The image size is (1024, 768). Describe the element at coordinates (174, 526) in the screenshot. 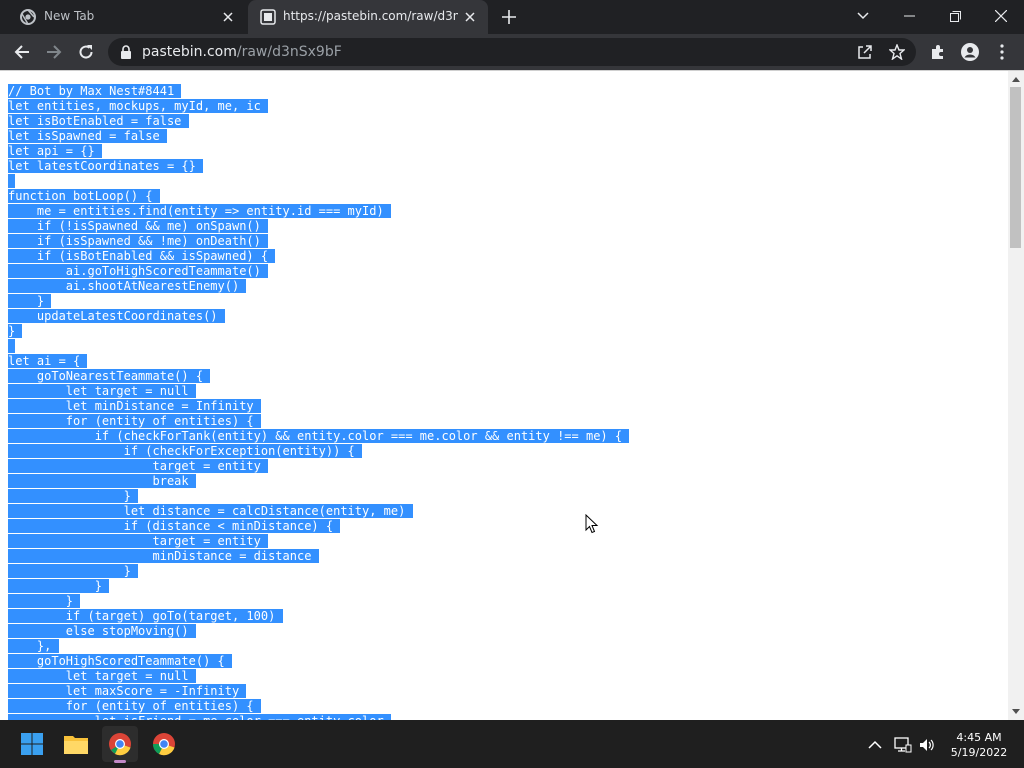

I see `code-line-text: if (distance < minDistance) {` at that location.